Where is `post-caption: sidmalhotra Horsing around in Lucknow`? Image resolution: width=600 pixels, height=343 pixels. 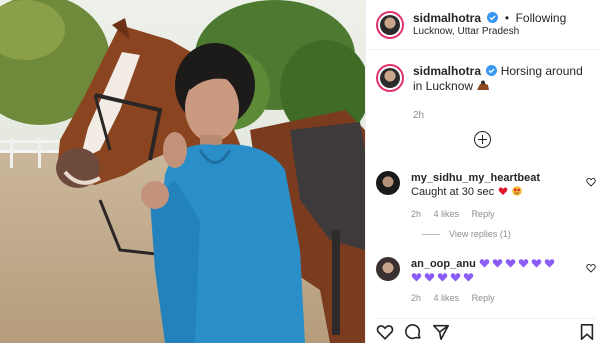
post-caption: sidmalhotra Horsing around in Lucknow is located at coordinates (483, 72).